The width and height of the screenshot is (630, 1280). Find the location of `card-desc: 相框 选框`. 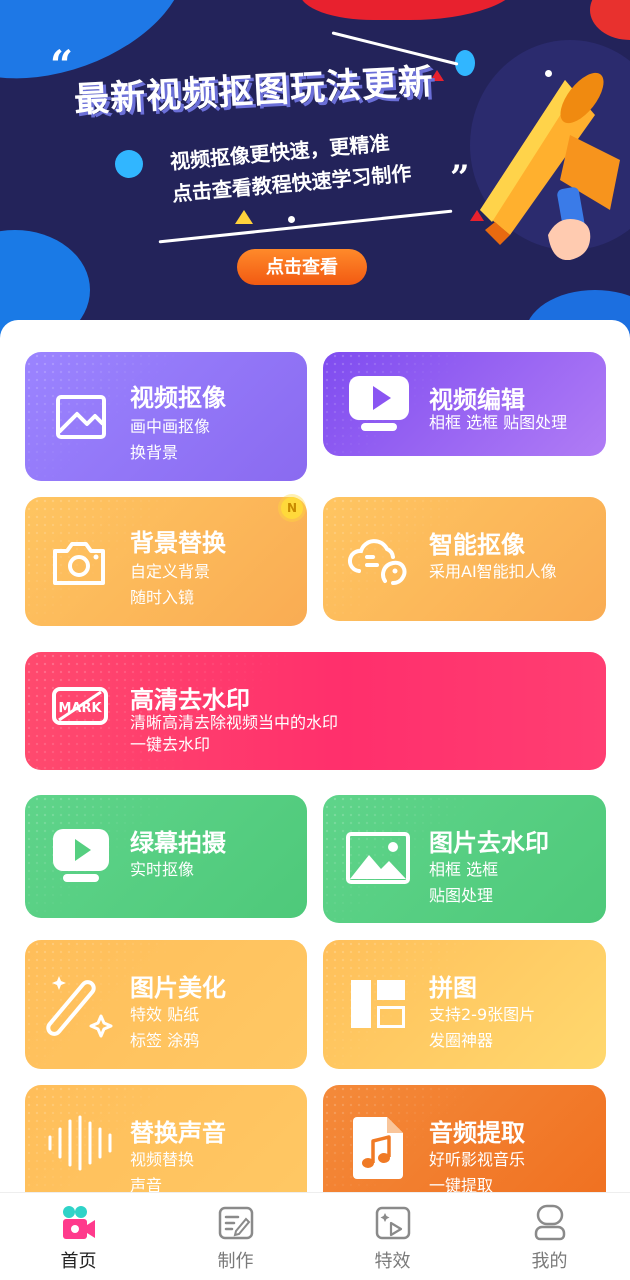

card-desc: 相框 选框 is located at coordinates (464, 869).